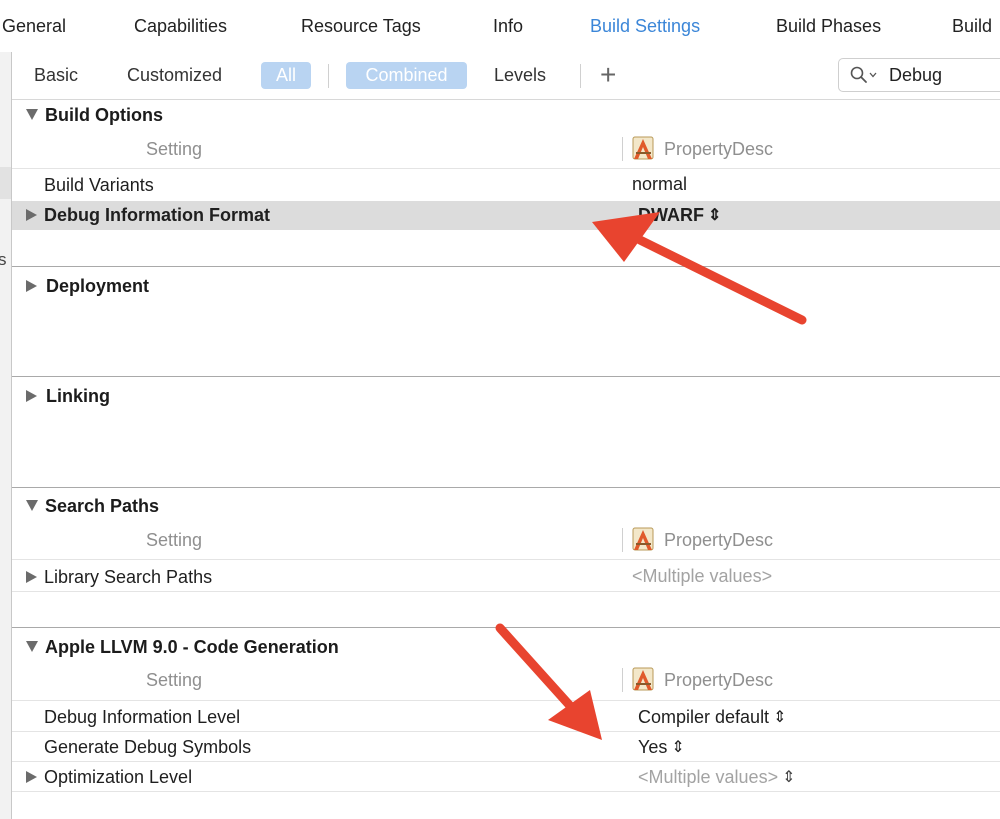  I want to click on tab-build-rules: Build, so click(972, 26).